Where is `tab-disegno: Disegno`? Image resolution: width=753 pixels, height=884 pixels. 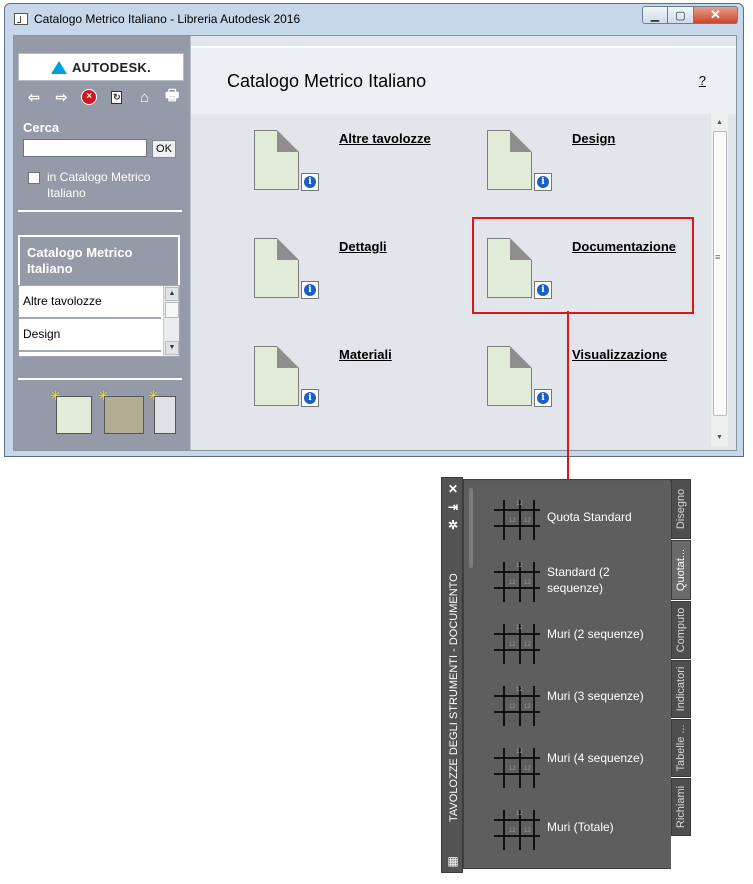
tab-disegno: Disegno is located at coordinates (681, 509).